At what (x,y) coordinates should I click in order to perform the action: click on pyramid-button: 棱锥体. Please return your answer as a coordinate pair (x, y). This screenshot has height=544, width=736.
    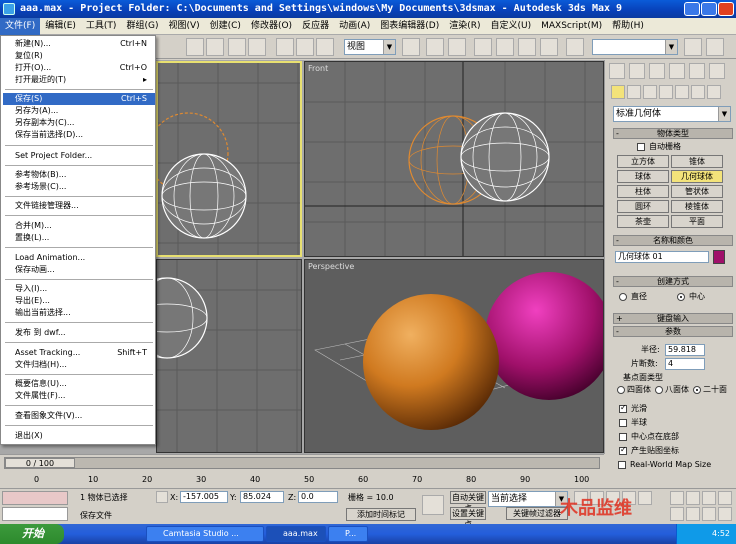
    Looking at the image, I should click on (697, 206).